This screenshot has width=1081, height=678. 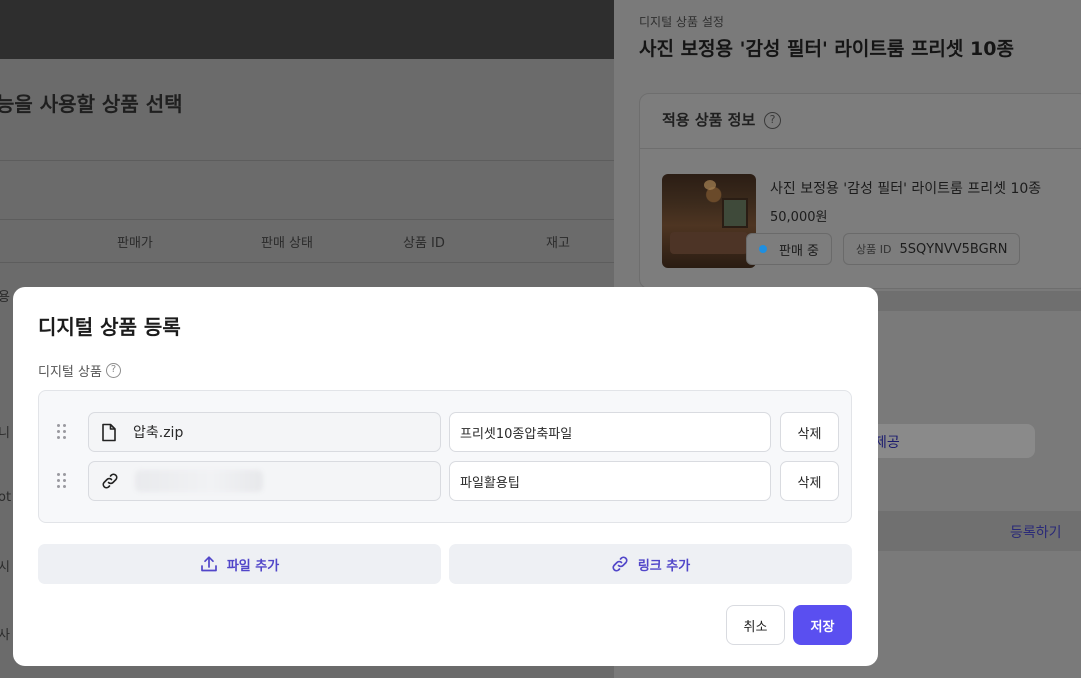 What do you see at coordinates (709, 120) in the screenshot?
I see `card-title: 적용 상품 정보` at bounding box center [709, 120].